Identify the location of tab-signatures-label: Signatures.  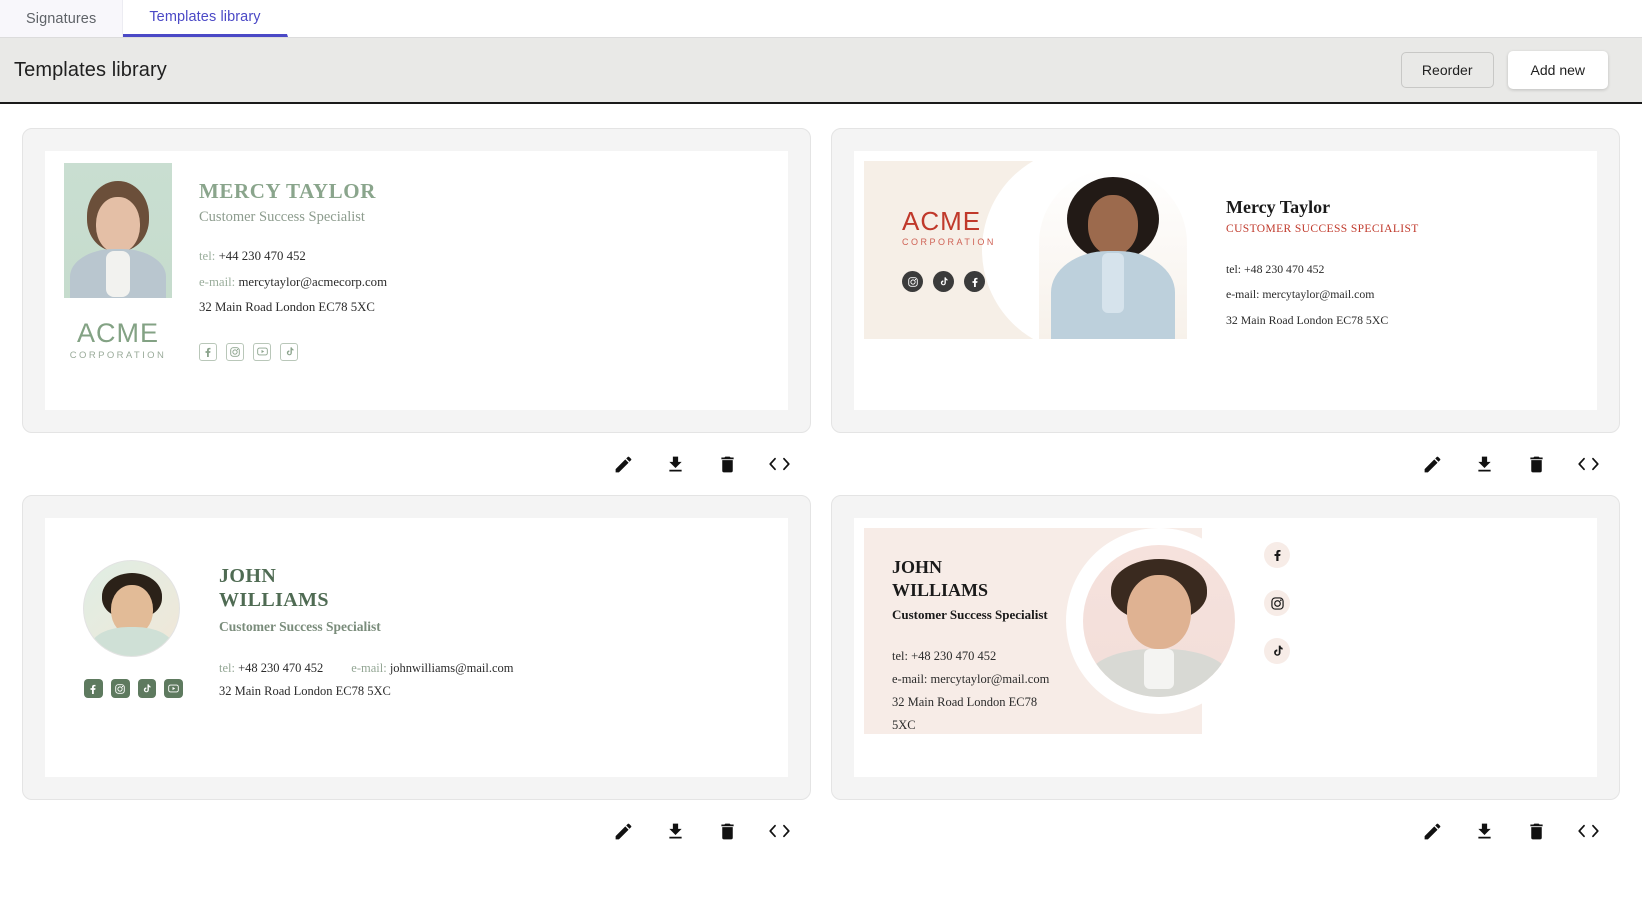
(61, 18).